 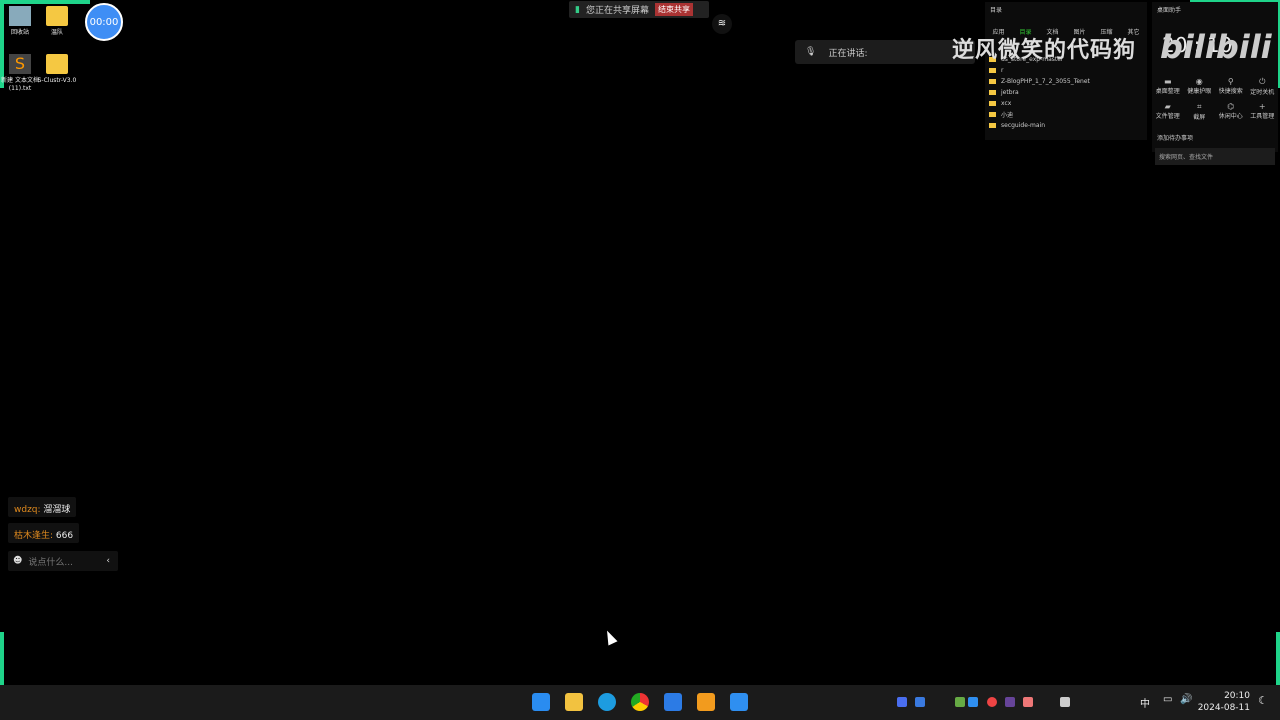 What do you see at coordinates (811, 52) in the screenshot?
I see `mic-icon: 🎙` at bounding box center [811, 52].